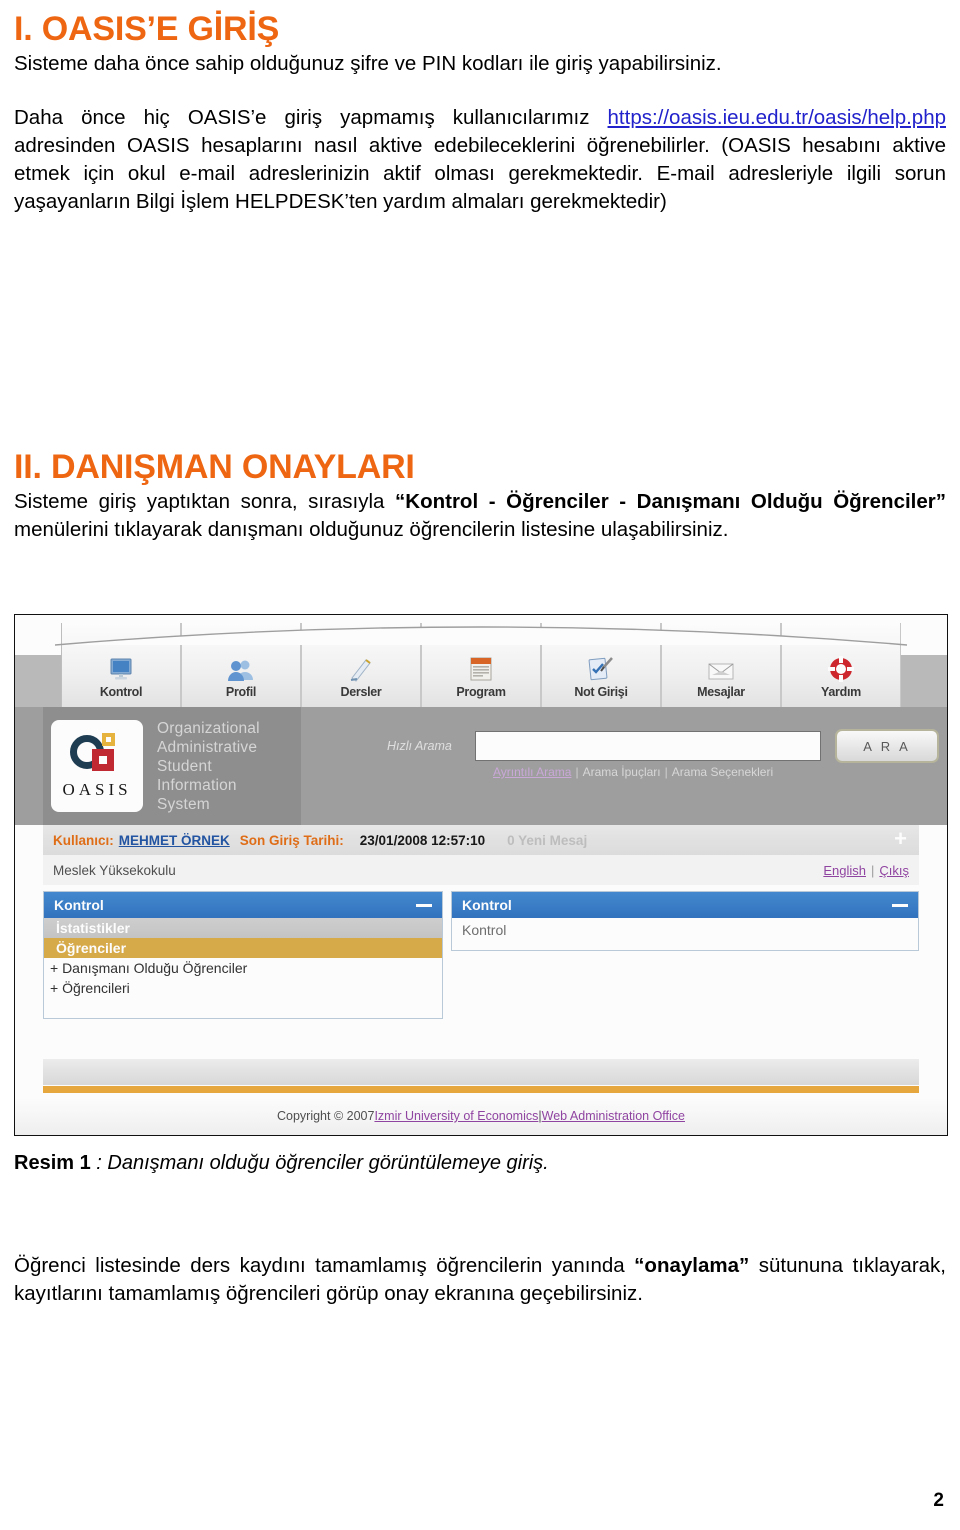 This screenshot has width=960, height=1530. Describe the element at coordinates (183, 804) in the screenshot. I see `expansion-line-5: System` at that location.